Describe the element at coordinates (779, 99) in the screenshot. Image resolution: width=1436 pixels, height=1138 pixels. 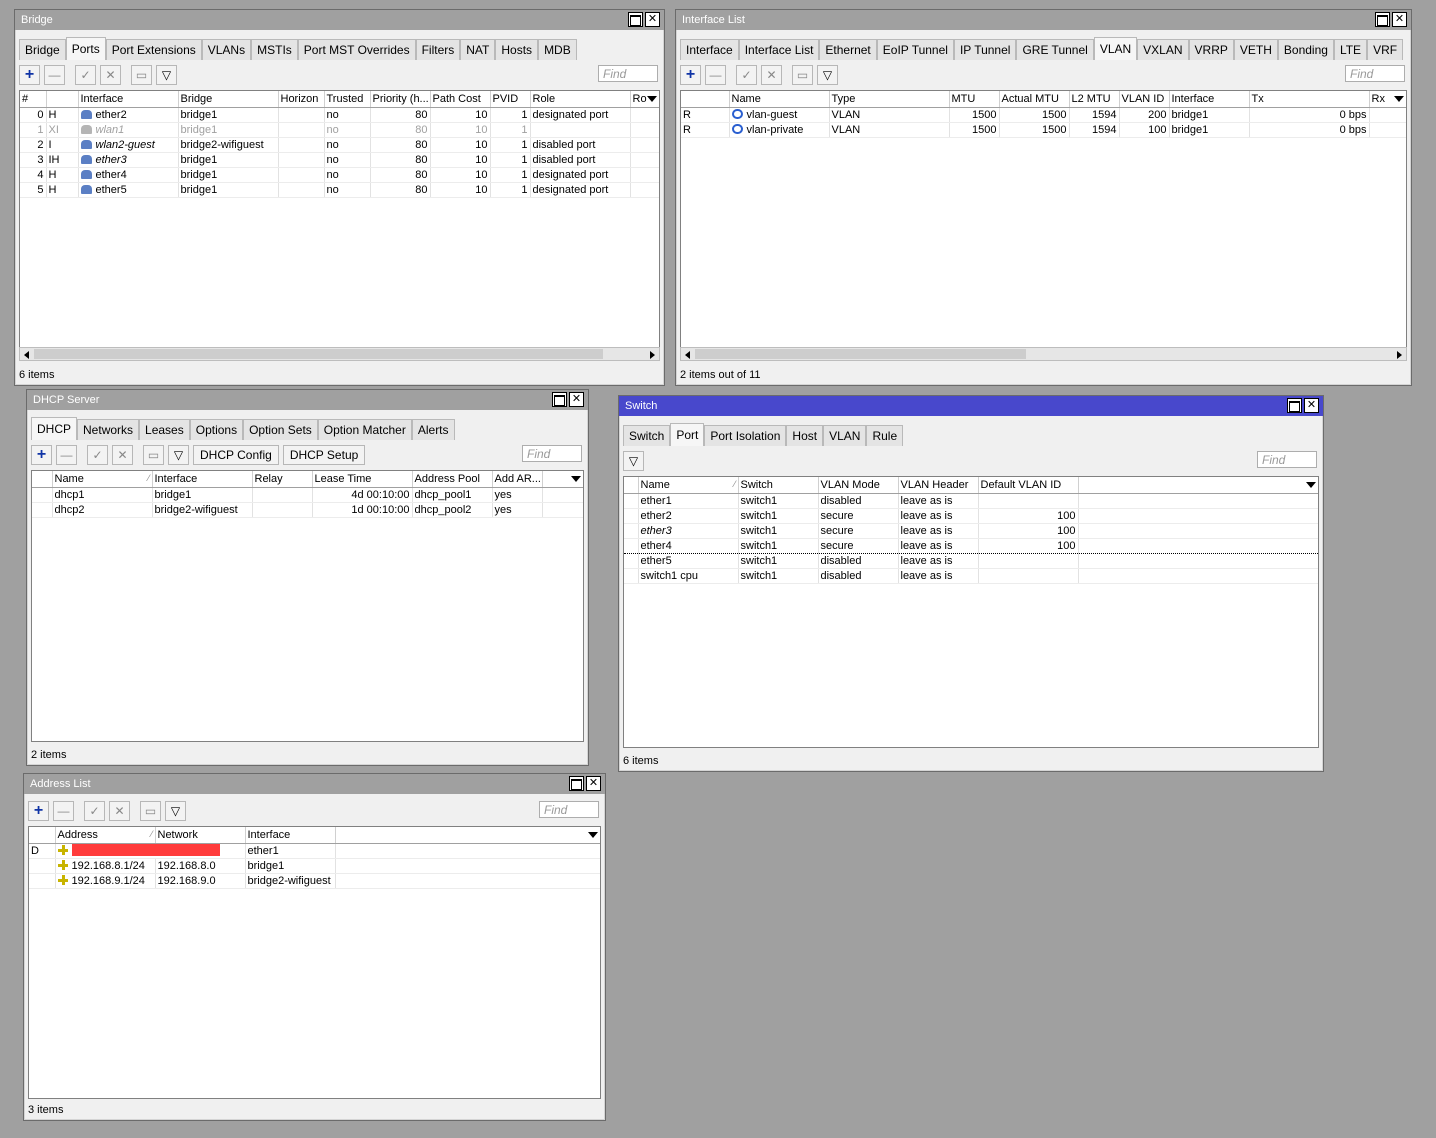
I see `col-name: Name` at that location.